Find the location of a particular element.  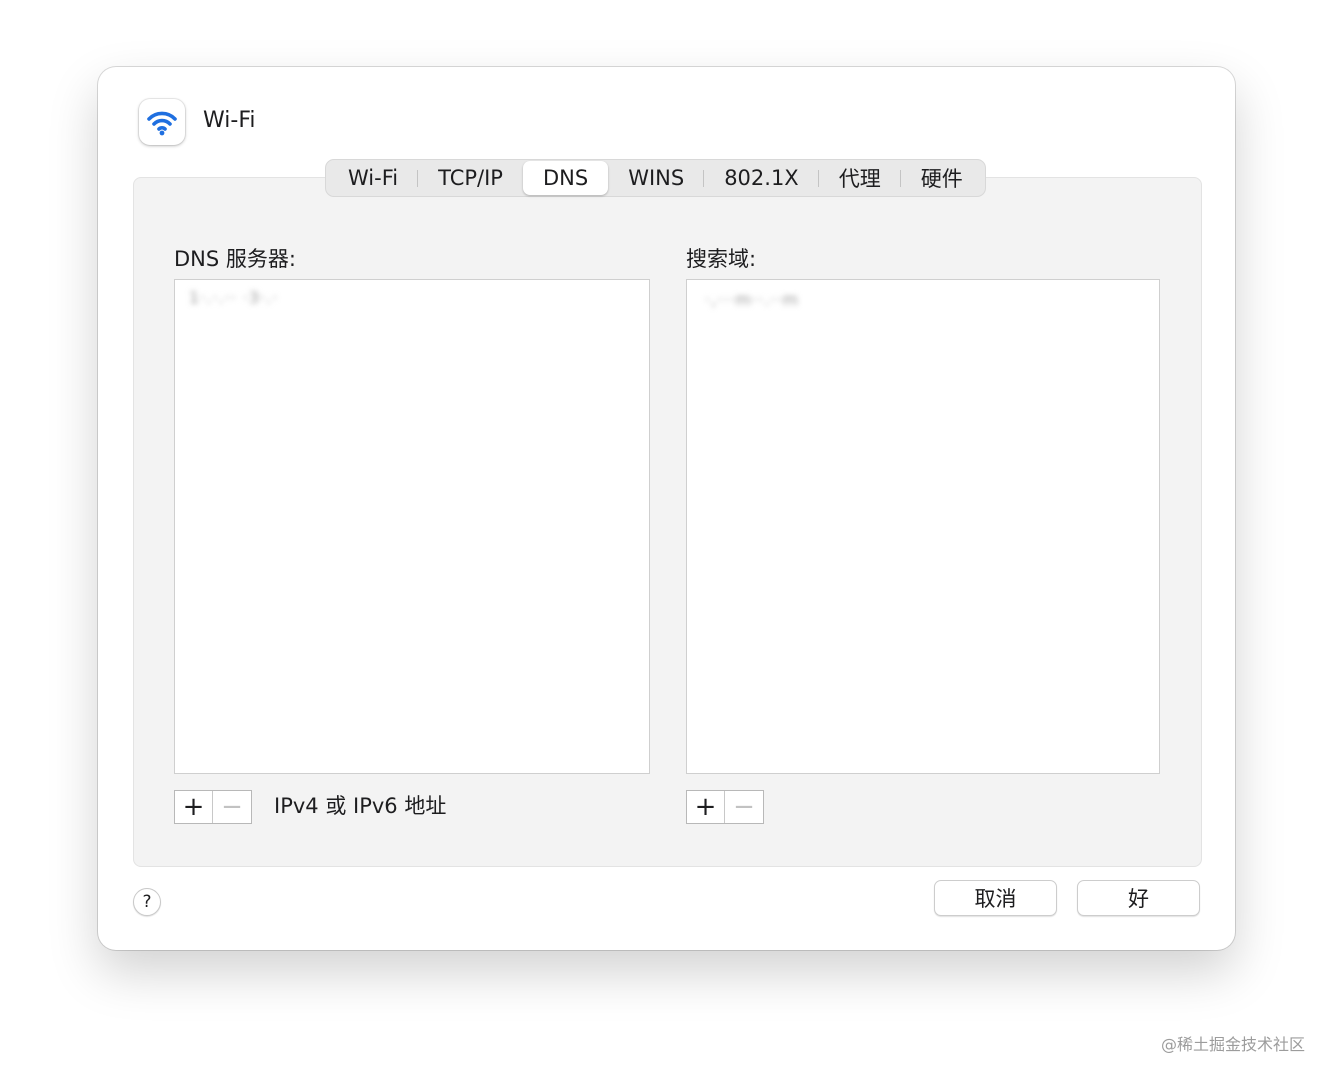

dns-server-item: 1·.·.·· ·3·.· is located at coordinates (233, 297).